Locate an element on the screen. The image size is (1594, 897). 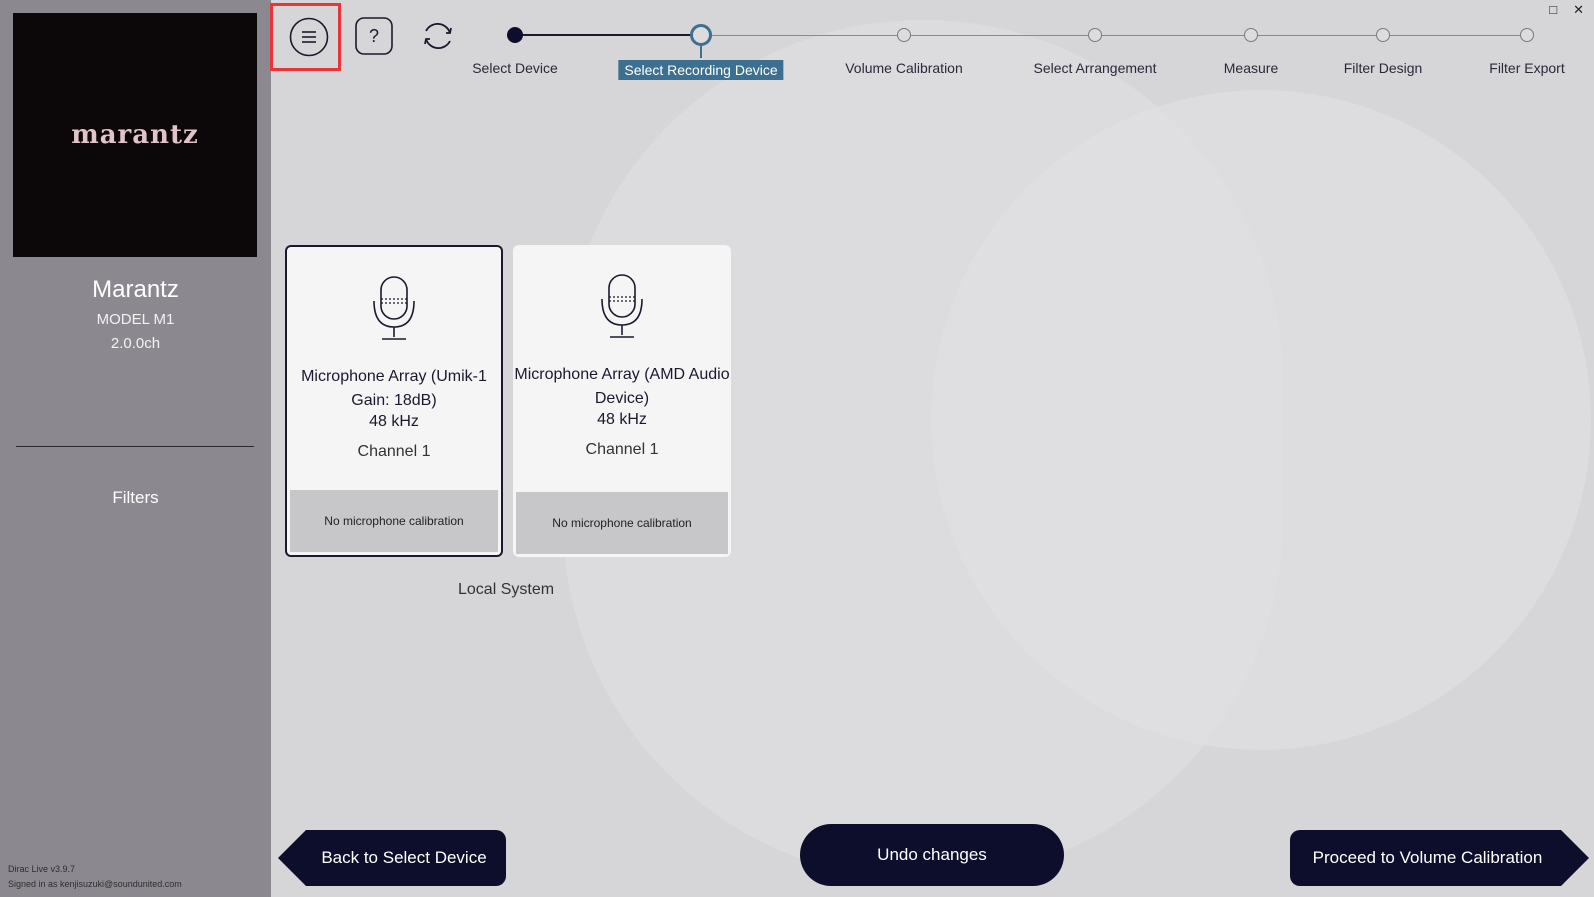
device-logo: marantz is located at coordinates (135, 135).